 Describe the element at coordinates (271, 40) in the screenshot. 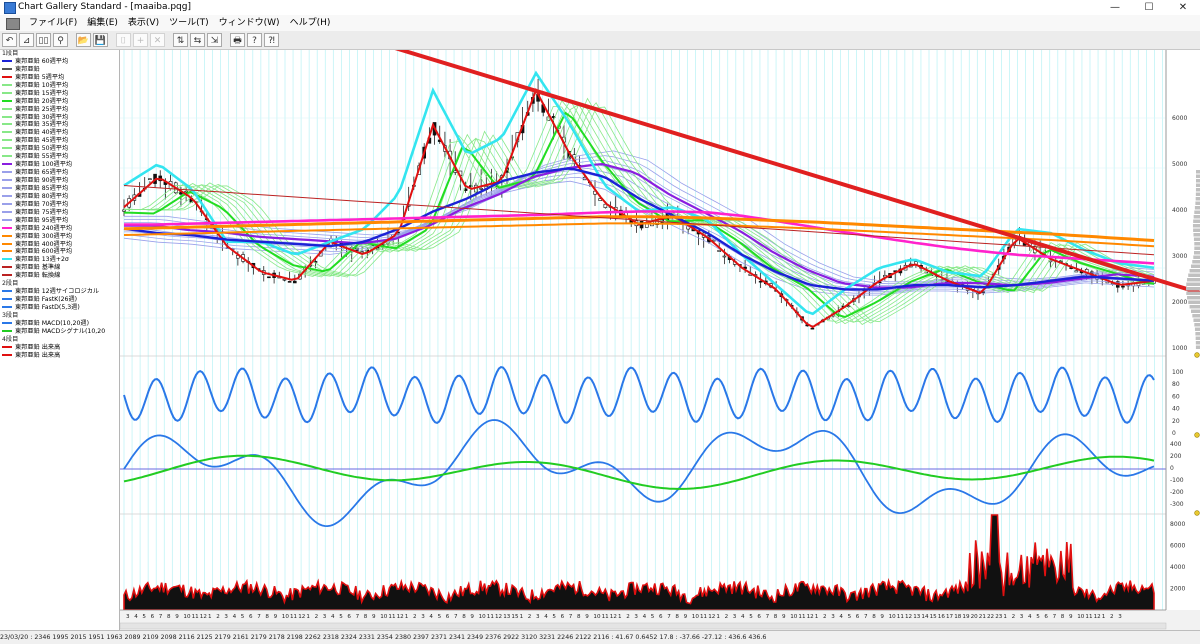

I see `context-help-button: ⁈` at that location.